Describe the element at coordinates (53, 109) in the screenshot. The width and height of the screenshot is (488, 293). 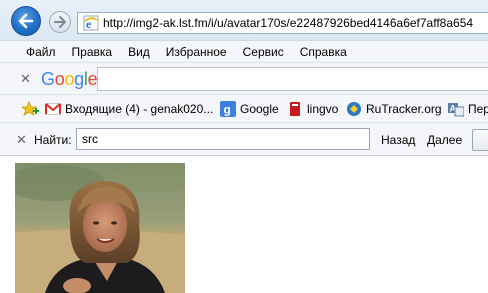
I see `gmail-icon` at that location.